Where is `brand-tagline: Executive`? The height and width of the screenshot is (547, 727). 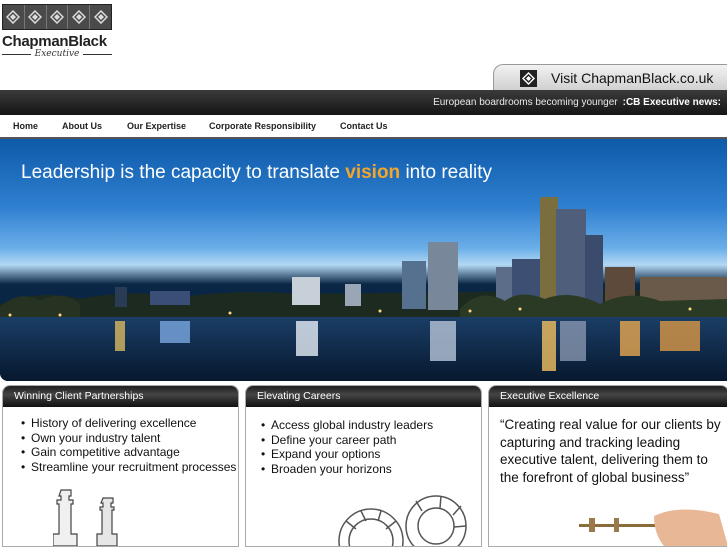
brand-tagline: Executive is located at coordinates (57, 54).